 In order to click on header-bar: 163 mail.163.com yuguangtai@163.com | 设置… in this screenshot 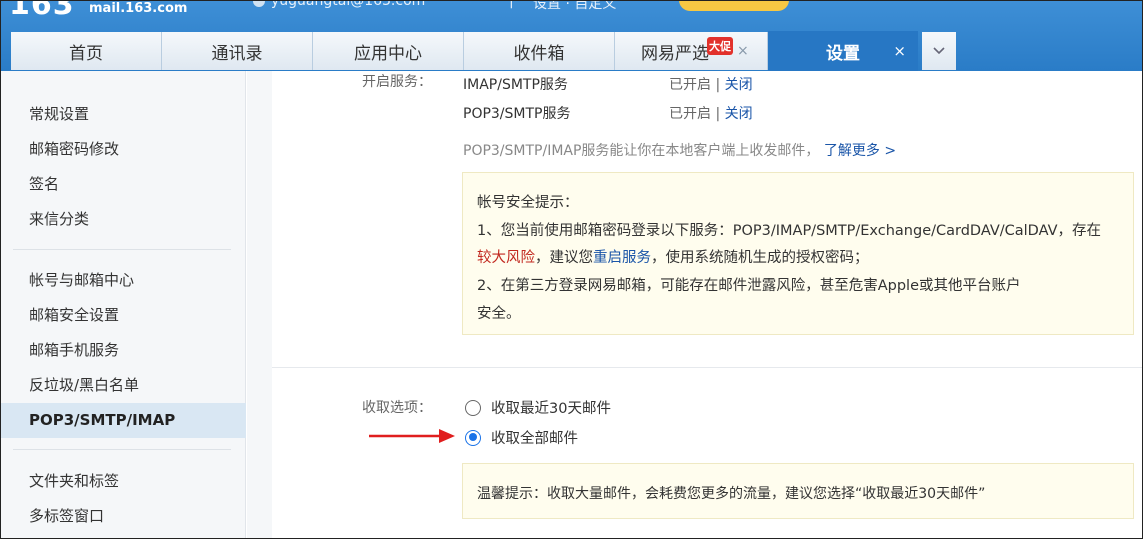, I will do `click(571, 35)`.